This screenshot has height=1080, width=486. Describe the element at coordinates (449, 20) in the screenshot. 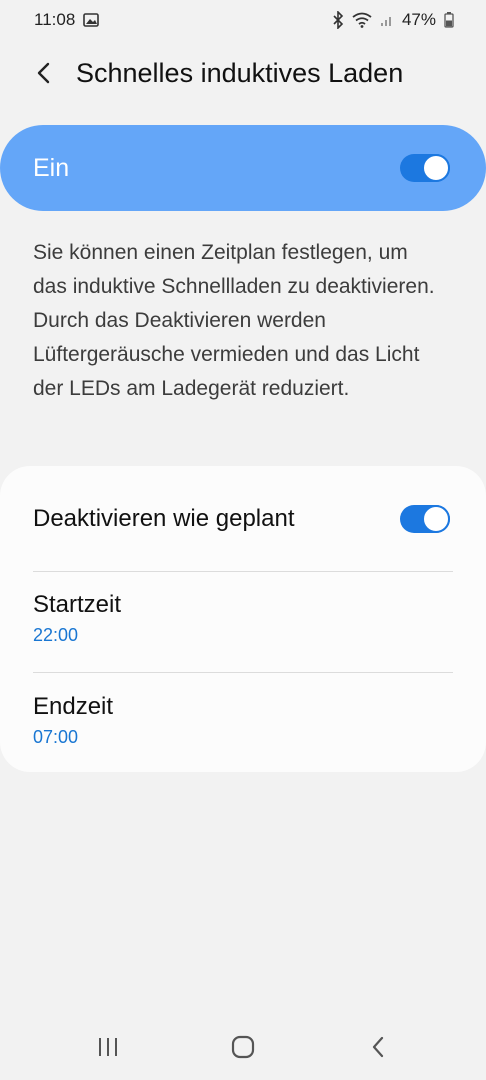

I see `battery-icon` at that location.